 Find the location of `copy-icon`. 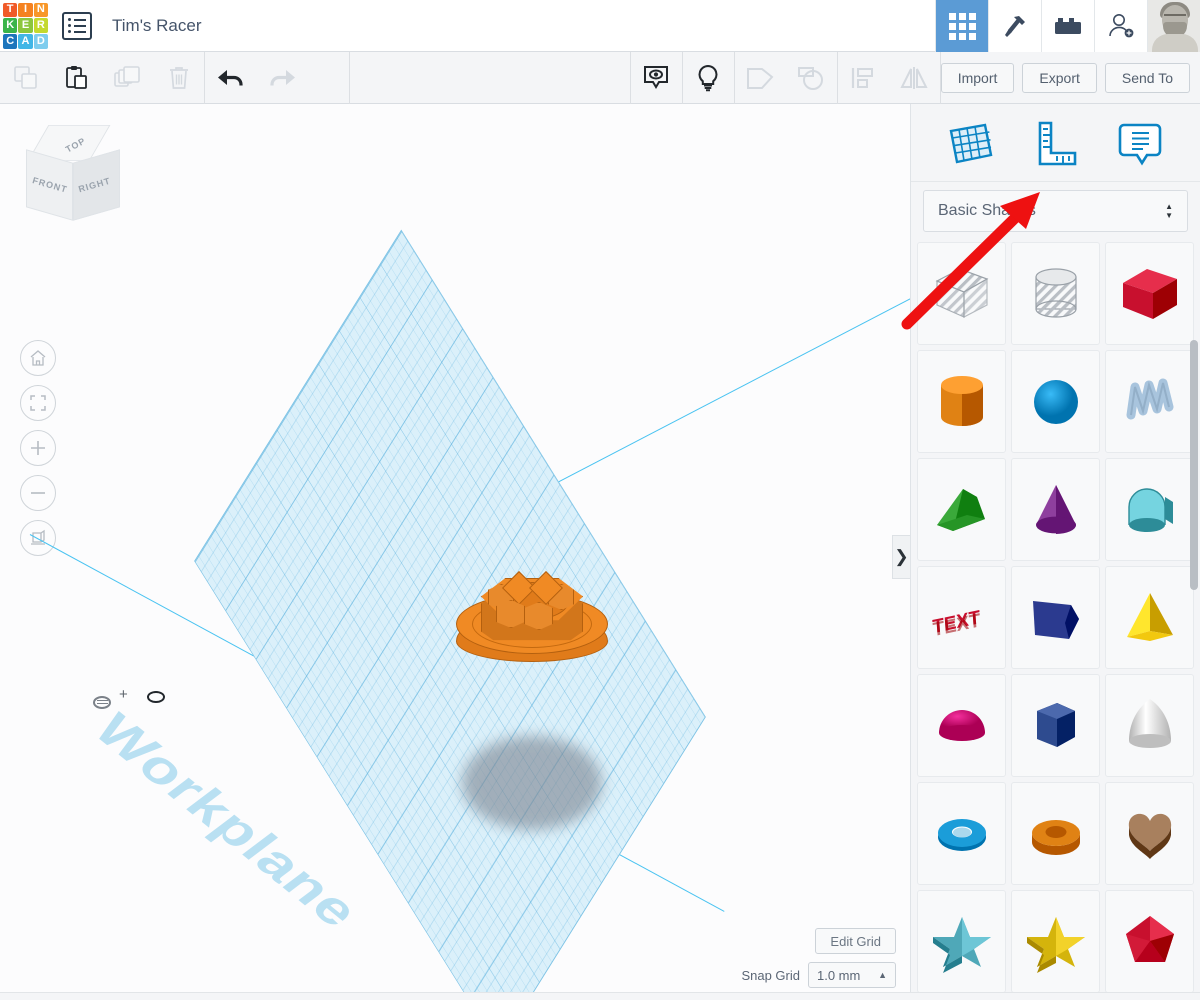

copy-icon is located at coordinates (25, 78).